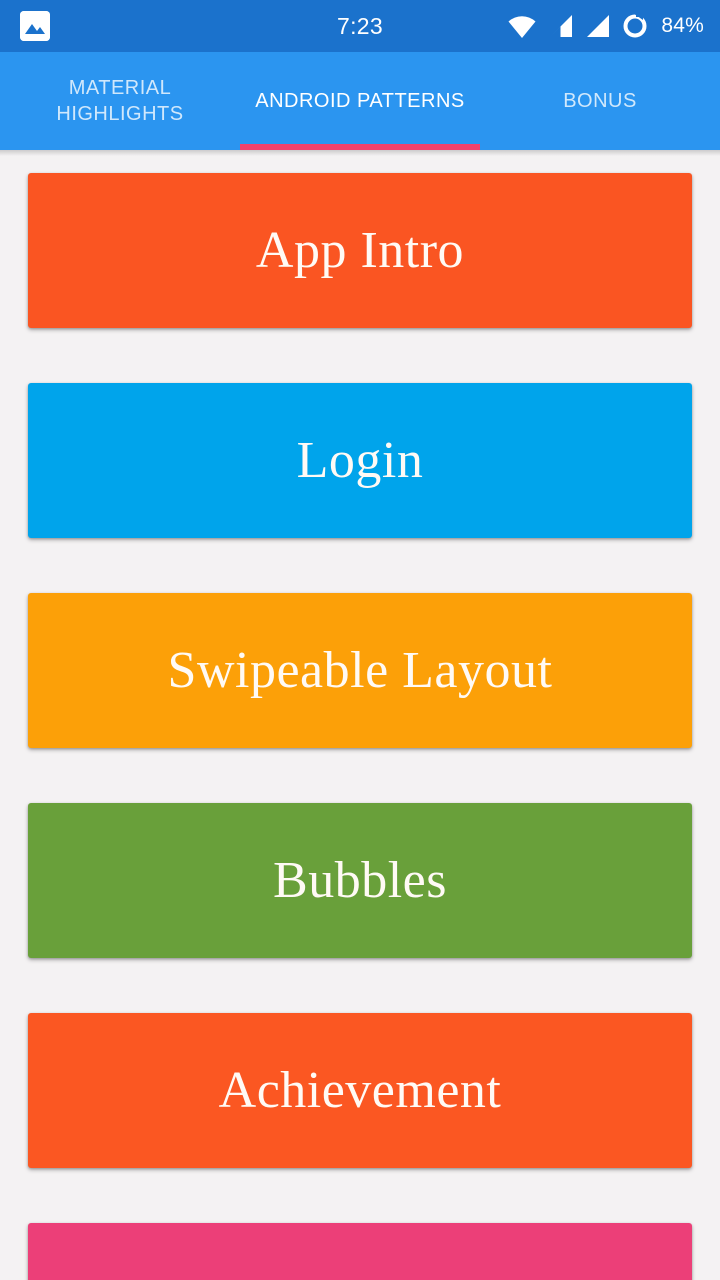 The image size is (720, 1280). I want to click on card-label: Achievement, so click(360, 1090).